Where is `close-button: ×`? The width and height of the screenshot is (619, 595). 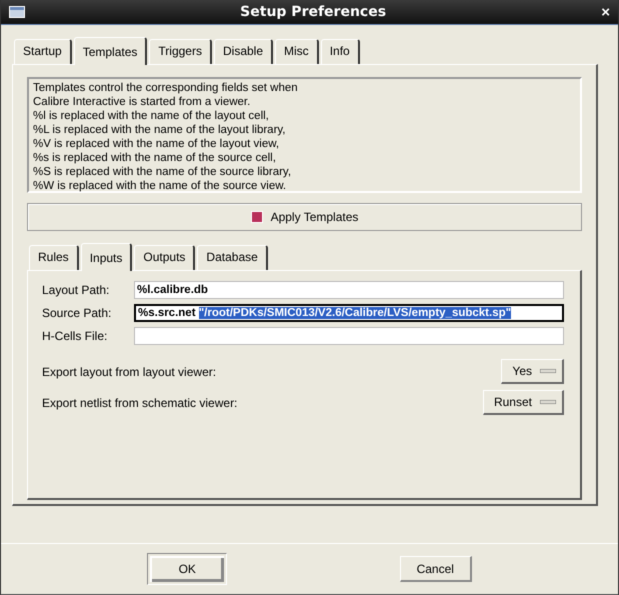 close-button: × is located at coordinates (605, 12).